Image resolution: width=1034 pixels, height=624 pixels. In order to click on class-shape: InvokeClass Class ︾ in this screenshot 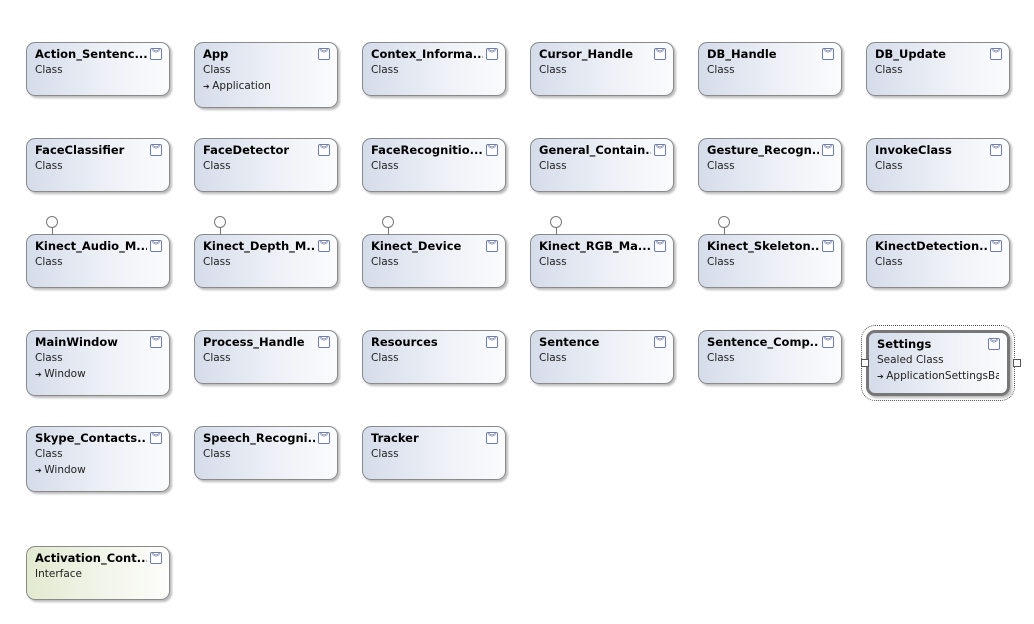, I will do `click(938, 165)`.